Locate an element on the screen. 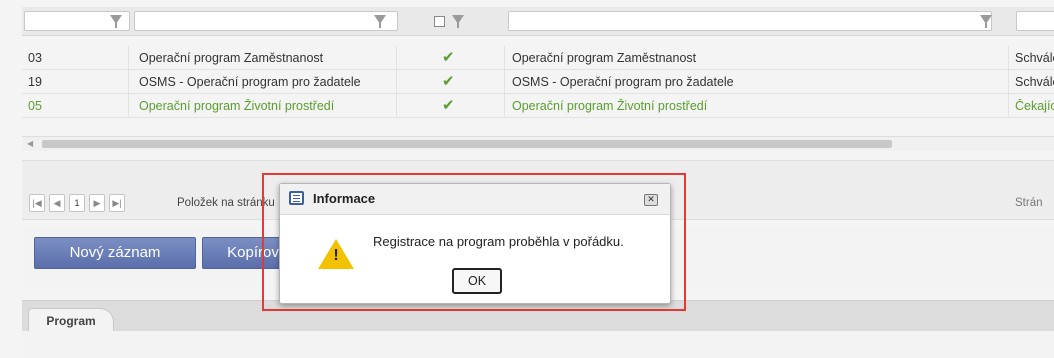 The height and width of the screenshot is (358, 1054). horizontal-scrollbar: ◀ is located at coordinates (538, 143).